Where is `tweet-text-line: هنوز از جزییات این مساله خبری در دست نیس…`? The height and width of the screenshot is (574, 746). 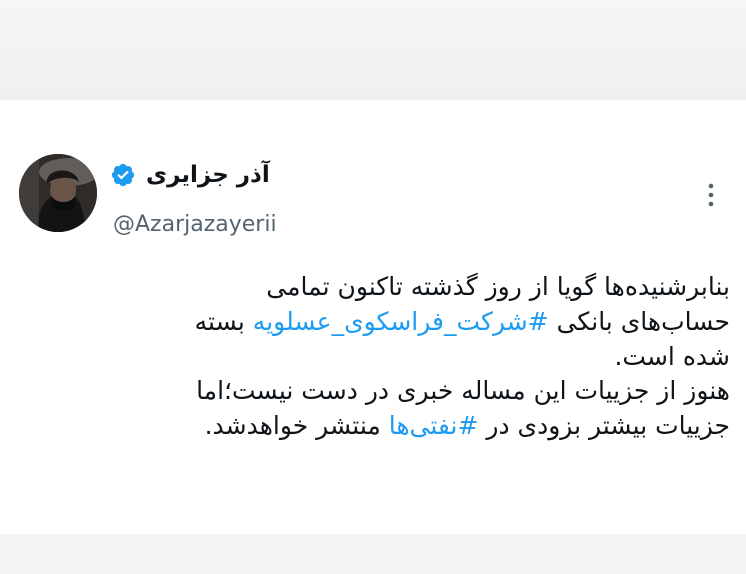
tweet-text-line: هنوز از جزییات این مساله خبری در دست نیس… is located at coordinates (385, 391).